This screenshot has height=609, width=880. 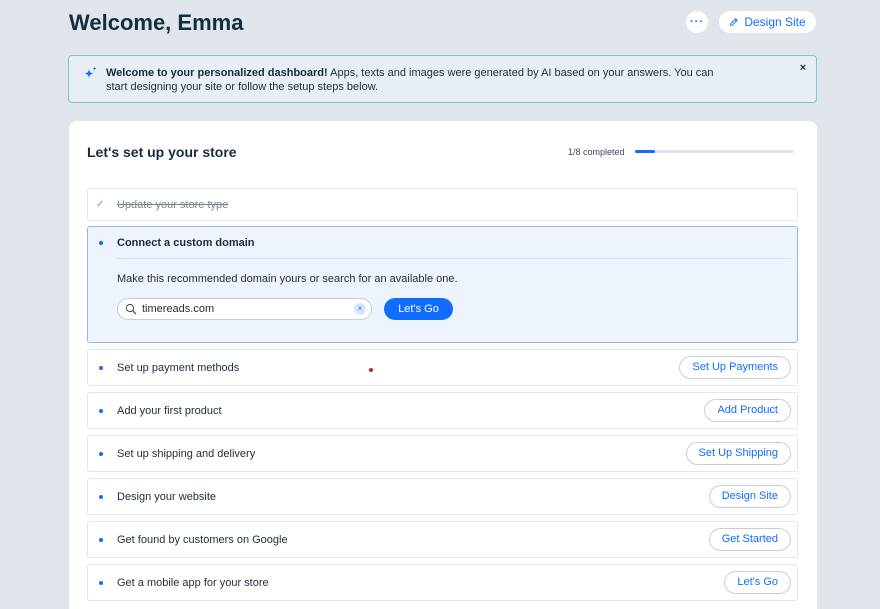 I want to click on clear-input-button: ×, so click(x=360, y=309).